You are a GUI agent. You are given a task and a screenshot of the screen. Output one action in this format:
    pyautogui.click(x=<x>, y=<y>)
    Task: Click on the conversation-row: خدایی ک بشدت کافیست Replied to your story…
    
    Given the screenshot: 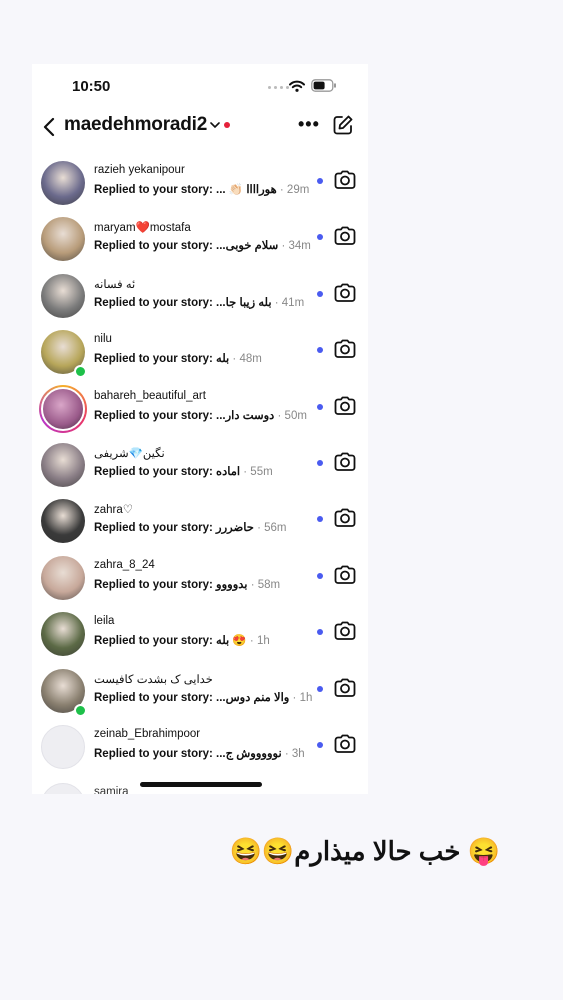 What is the action you would take?
    pyautogui.click(x=200, y=690)
    